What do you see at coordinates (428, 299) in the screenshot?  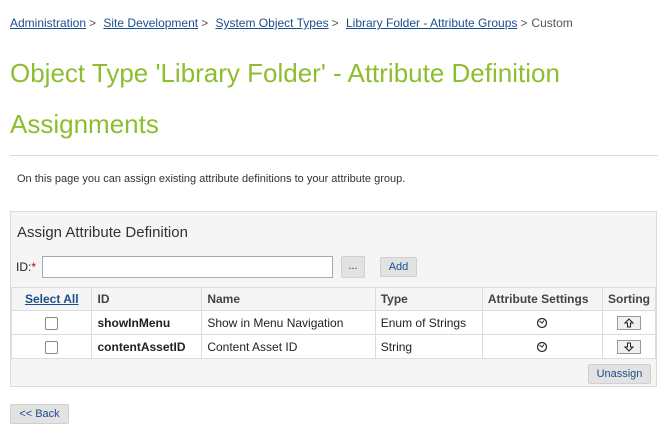 I see `type-column-header: Type` at bounding box center [428, 299].